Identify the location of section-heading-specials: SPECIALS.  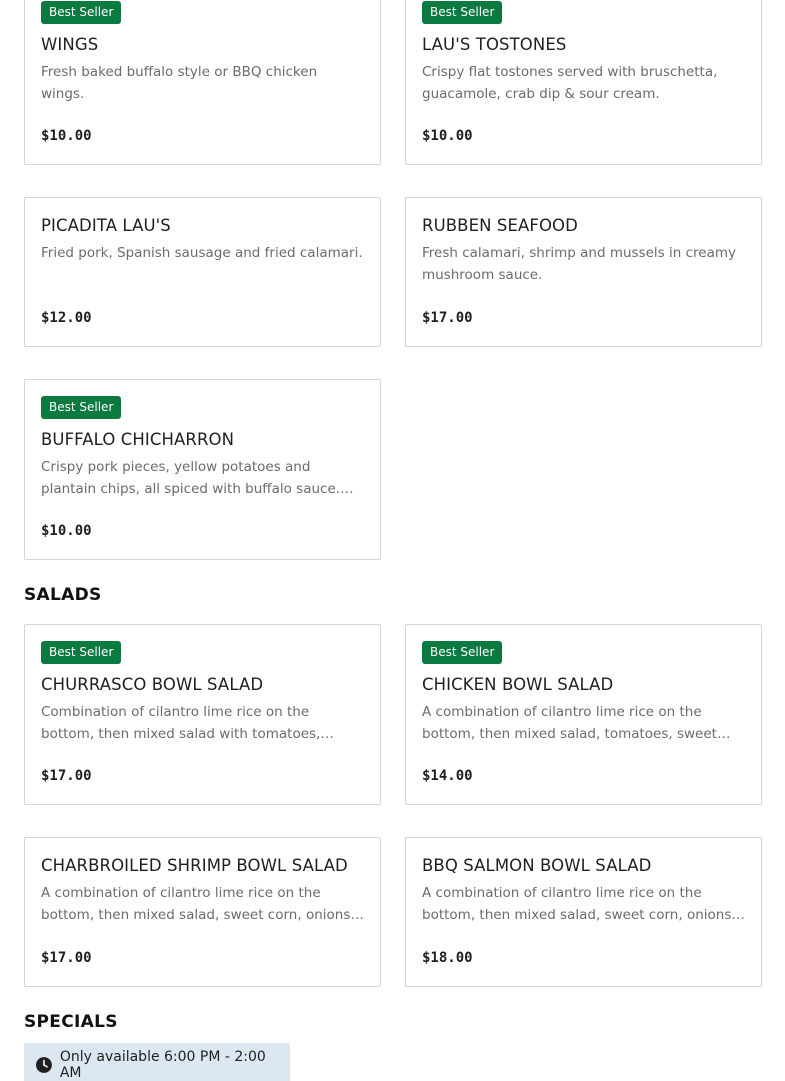
(71, 1022).